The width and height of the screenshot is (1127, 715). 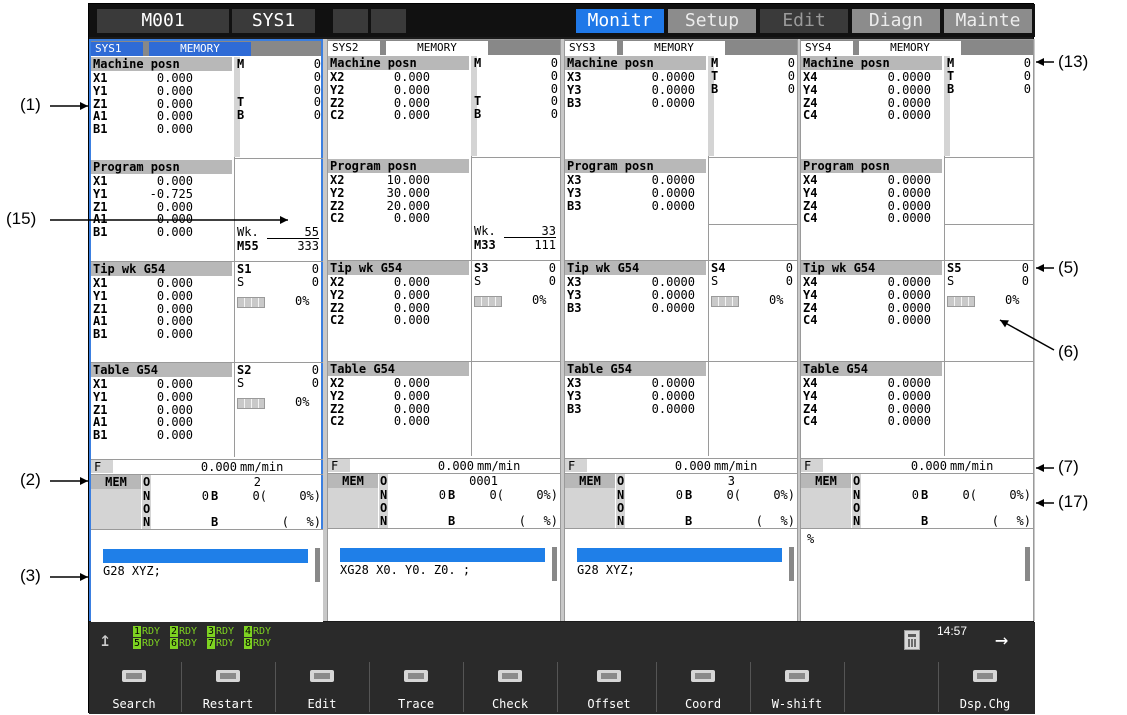 What do you see at coordinates (109, 639) in the screenshot?
I see `up-arrow-icon: ↥` at bounding box center [109, 639].